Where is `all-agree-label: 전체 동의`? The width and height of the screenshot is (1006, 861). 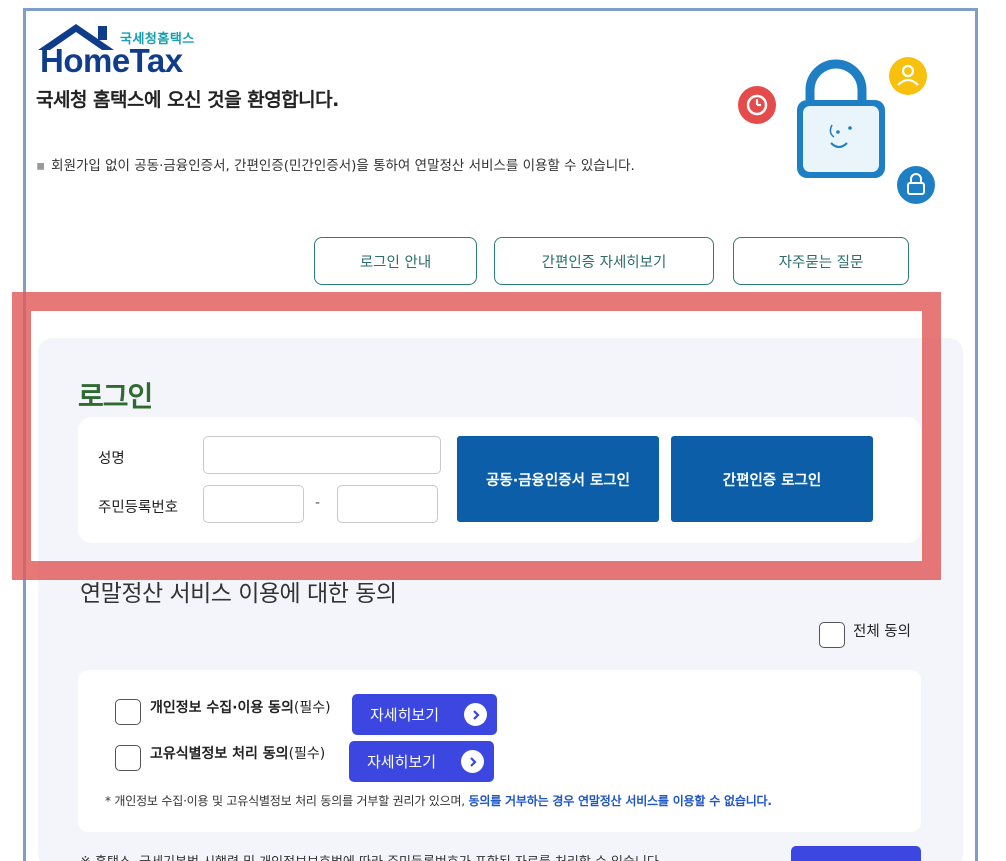
all-agree-label: 전체 동의 is located at coordinates (882, 630).